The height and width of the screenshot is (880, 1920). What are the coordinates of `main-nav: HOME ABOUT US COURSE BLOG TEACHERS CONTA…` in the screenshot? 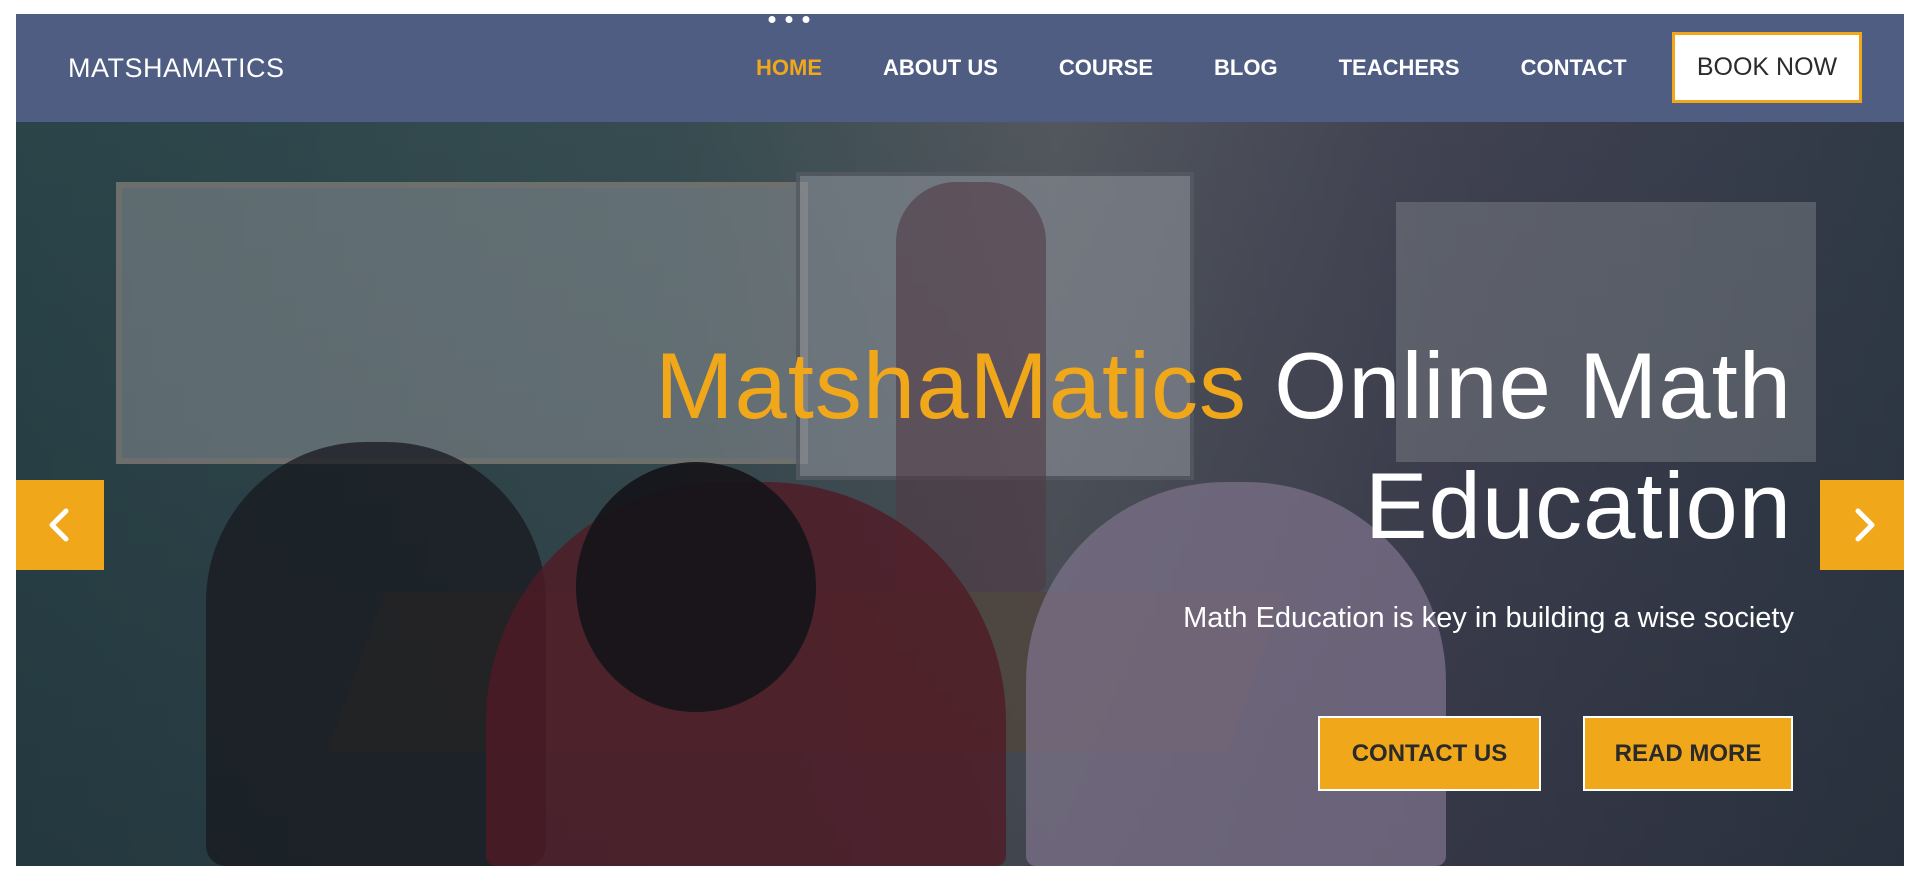 It's located at (1222, 68).